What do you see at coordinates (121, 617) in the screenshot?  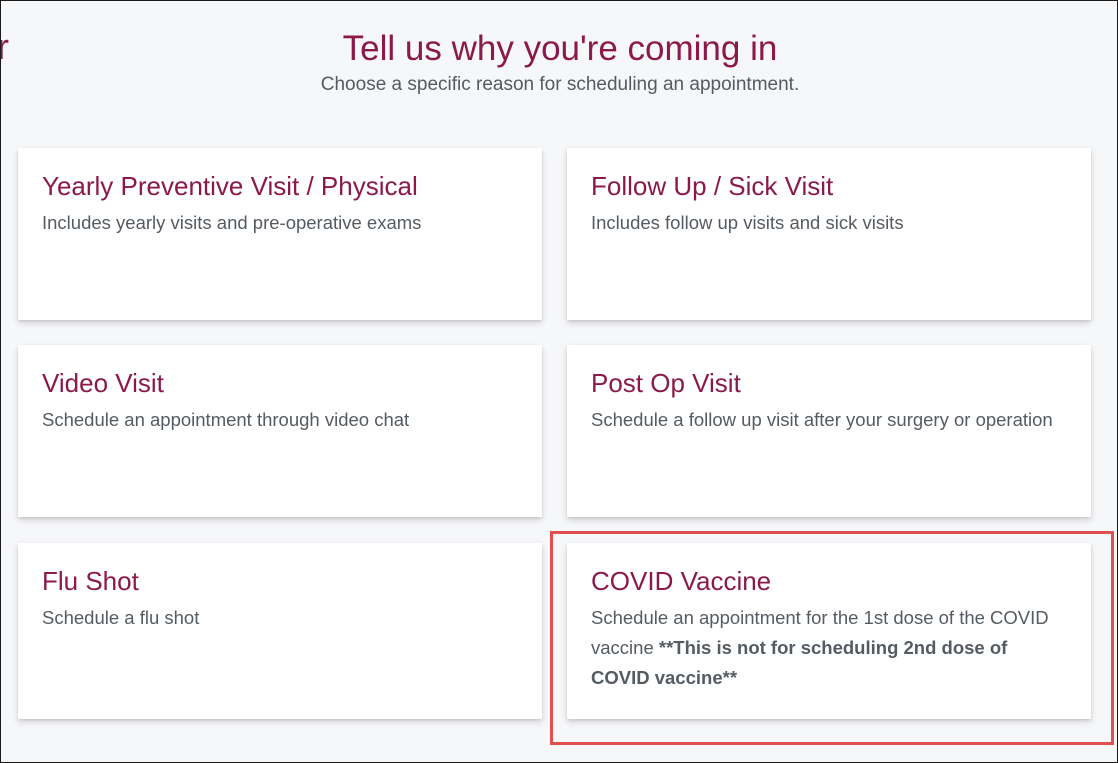 I see `card-description: Schedule a flu shot` at bounding box center [121, 617].